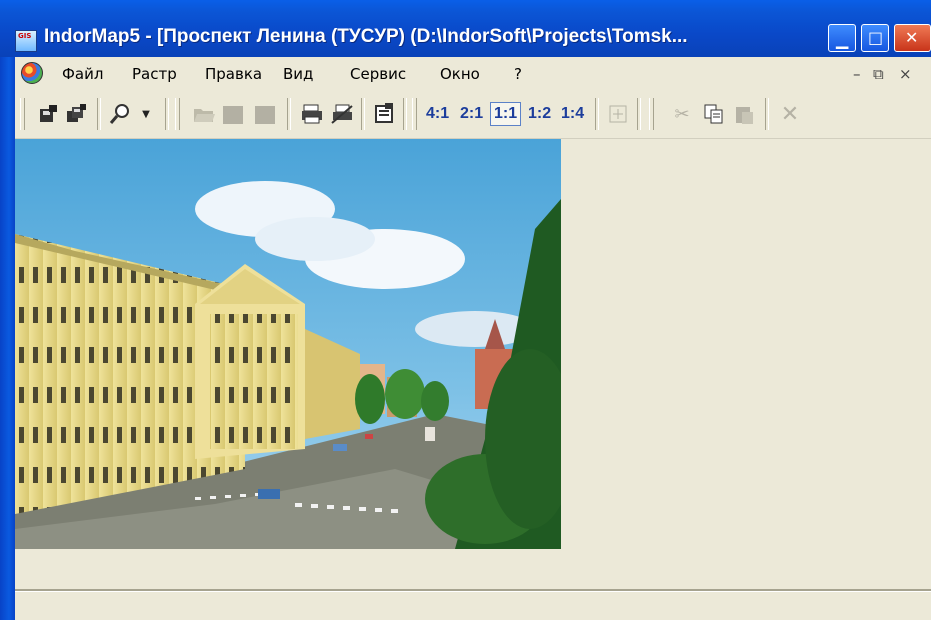 The height and width of the screenshot is (620, 931). Describe the element at coordinates (233, 74) in the screenshot. I see `menu-edit: Правка` at that location.